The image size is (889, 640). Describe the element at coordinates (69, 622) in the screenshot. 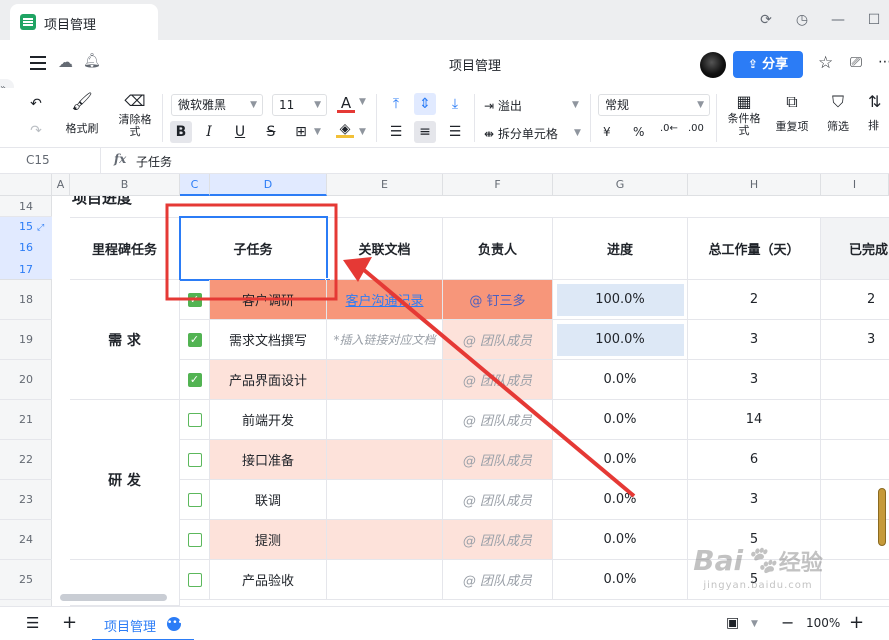

I see `add-sheet-icon: +` at that location.